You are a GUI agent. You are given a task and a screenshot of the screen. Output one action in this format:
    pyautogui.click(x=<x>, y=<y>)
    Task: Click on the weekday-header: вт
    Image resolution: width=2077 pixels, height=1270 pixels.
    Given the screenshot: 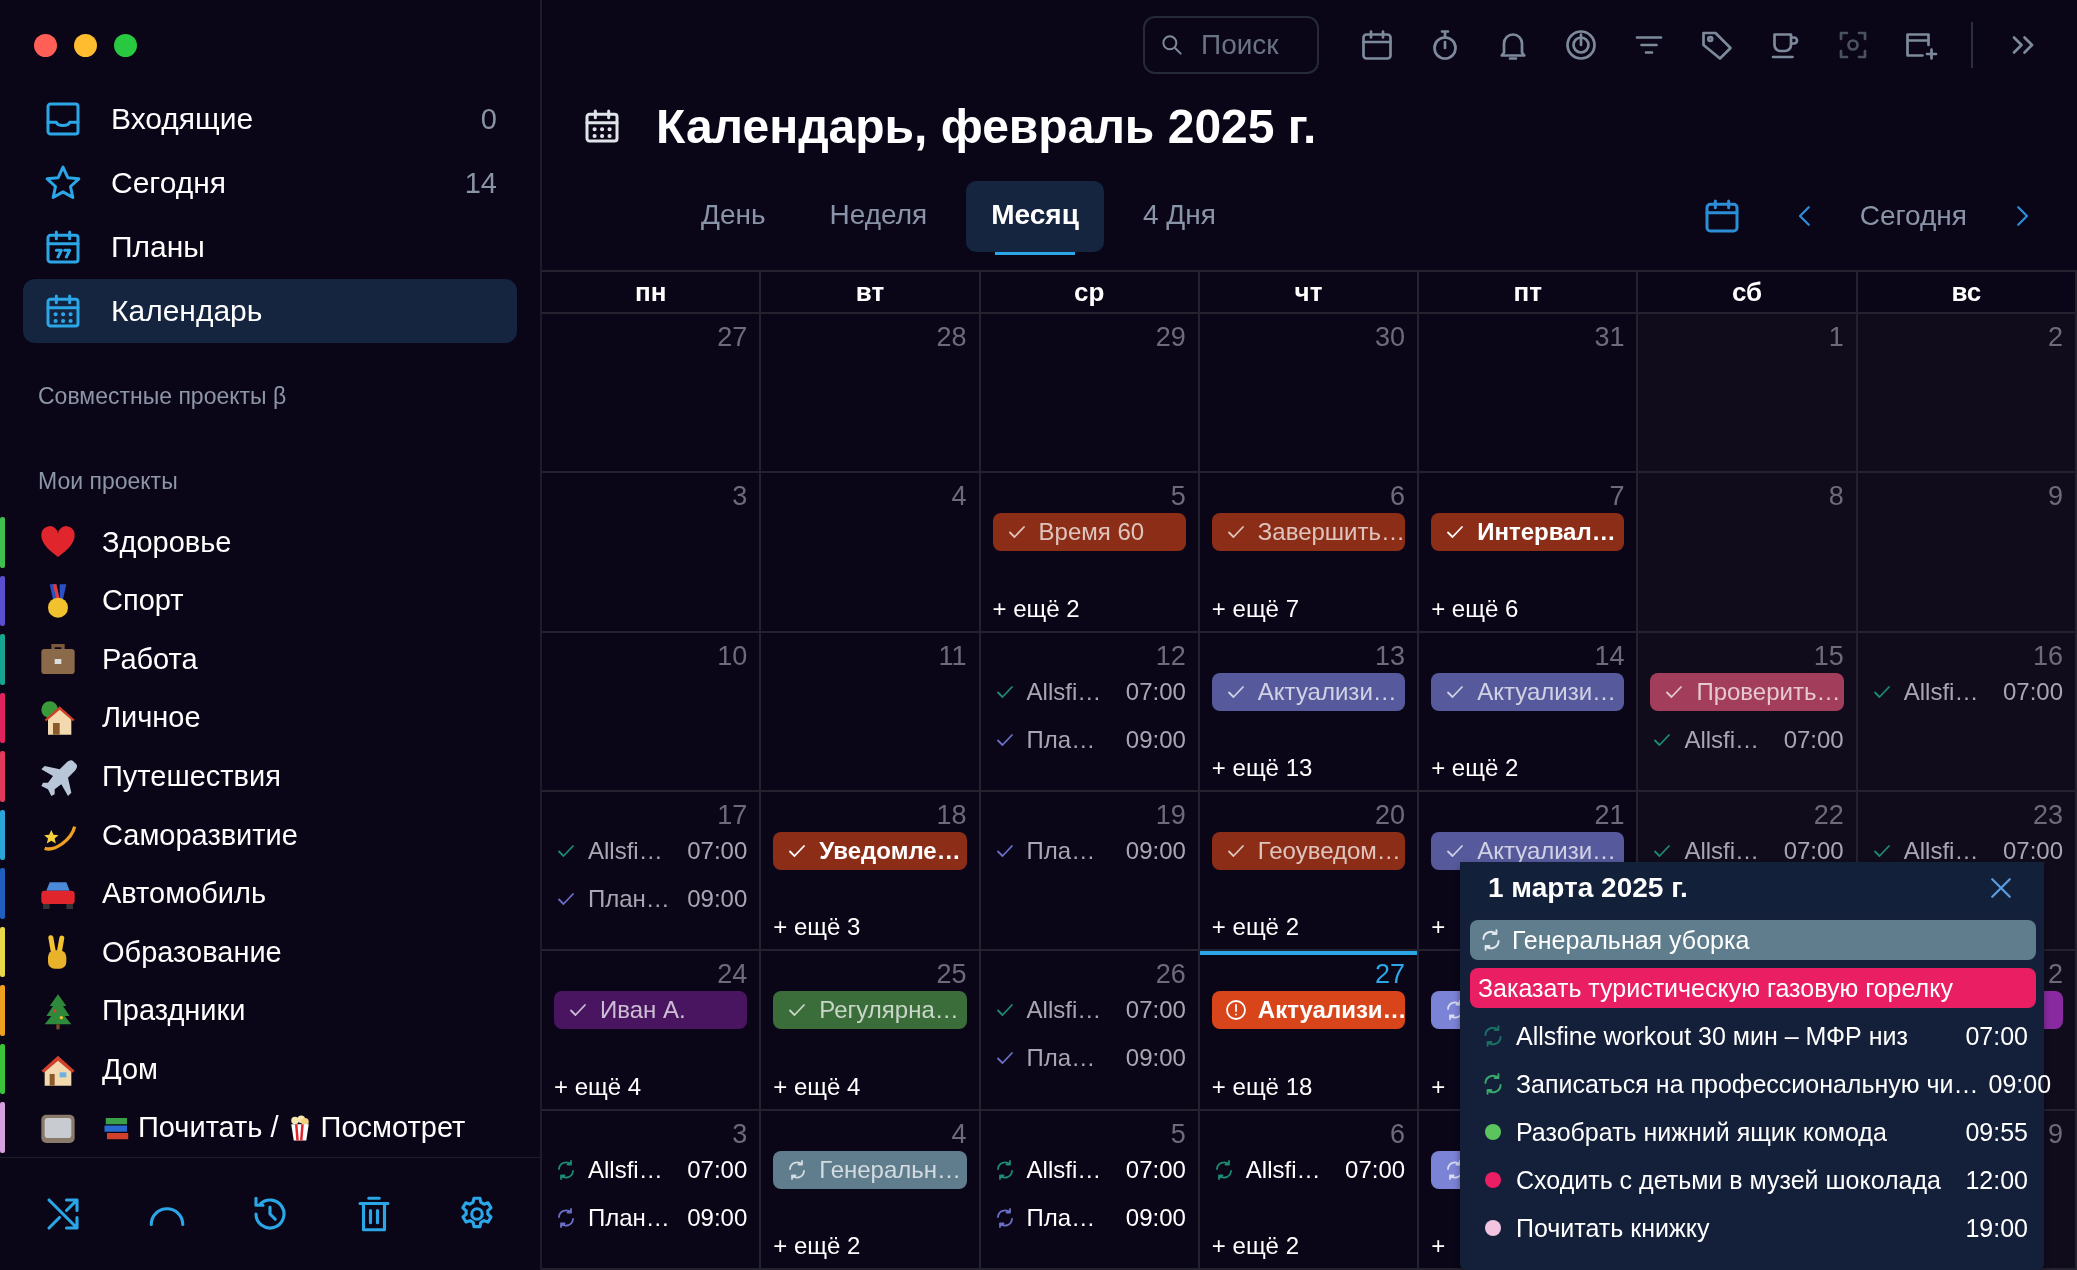 What is the action you would take?
    pyautogui.click(x=871, y=293)
    